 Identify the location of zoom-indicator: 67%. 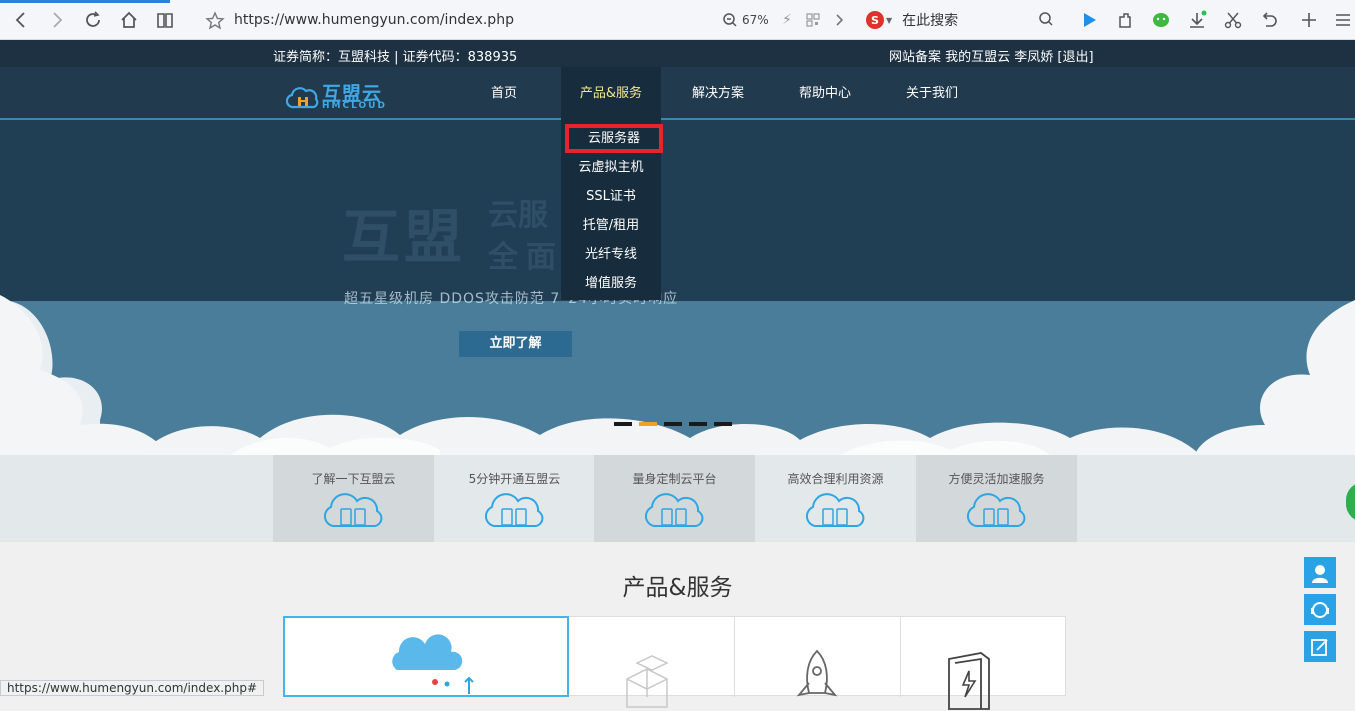
(745, 20).